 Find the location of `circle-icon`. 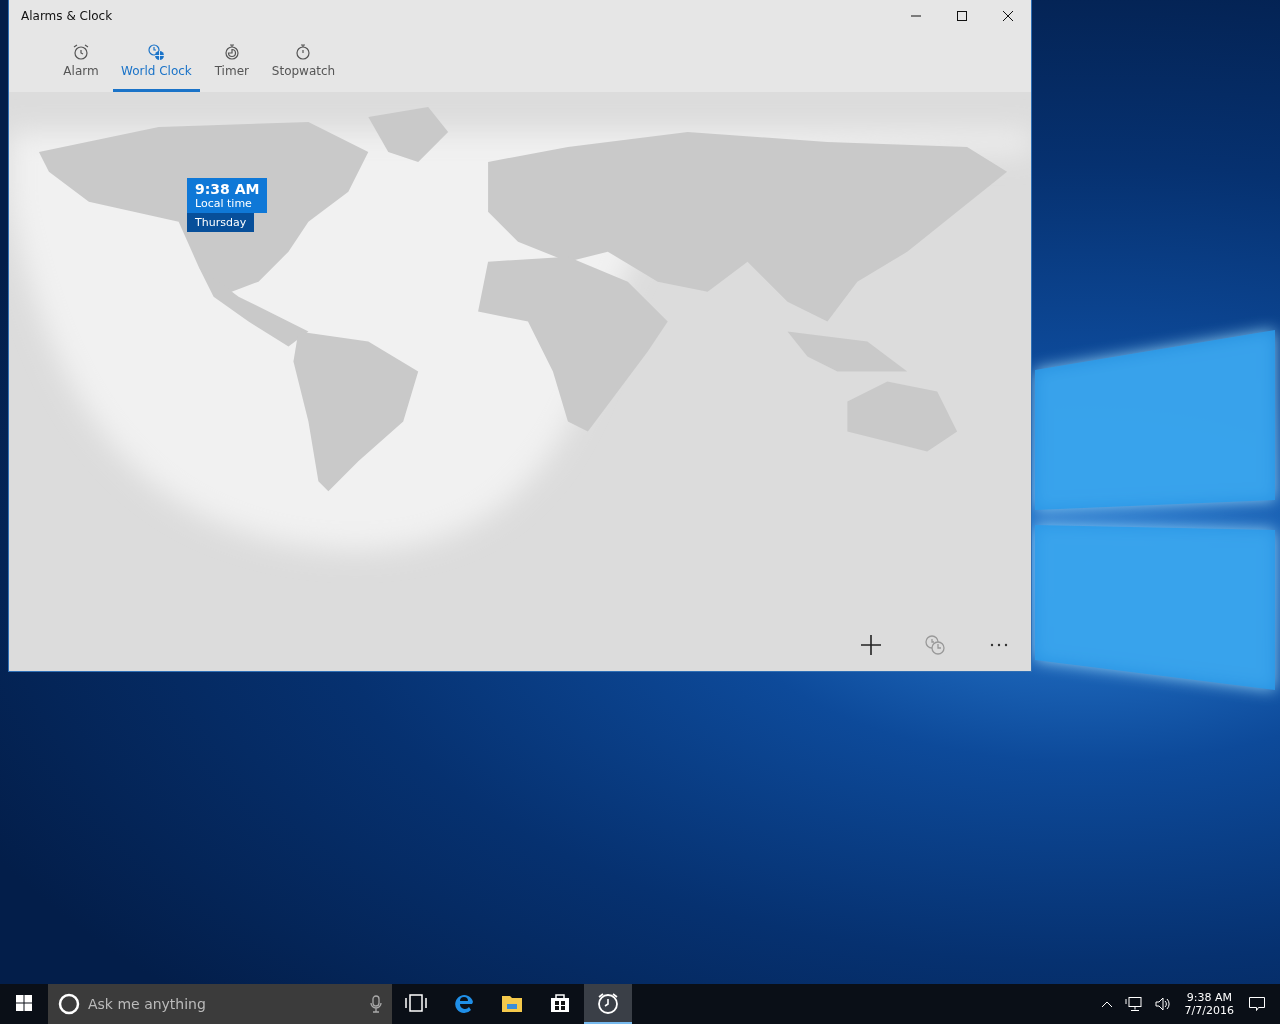

circle-icon is located at coordinates (69, 1004).